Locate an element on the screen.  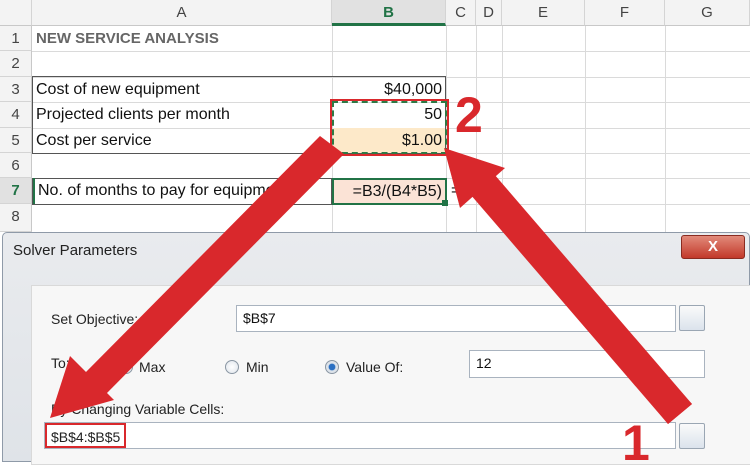
step-1-label: 1 is located at coordinates (636, 443).